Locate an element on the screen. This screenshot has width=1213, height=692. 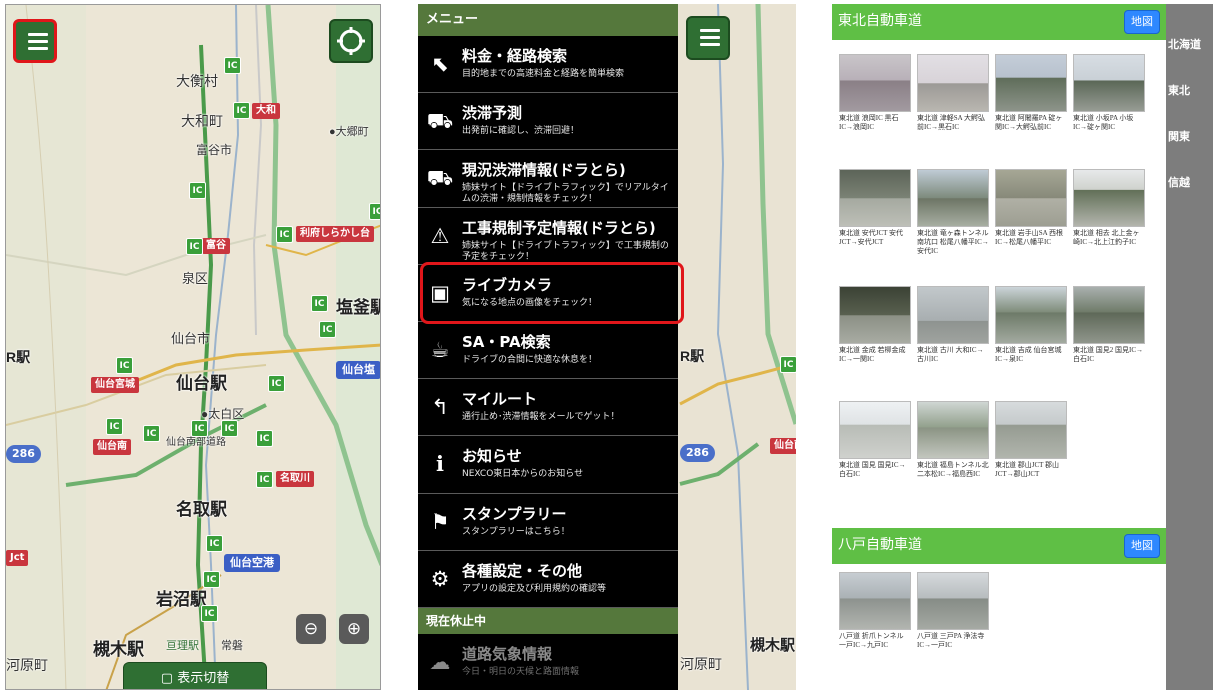
section-header-tohoku: 東北自動車道 地図 is located at coordinates (999, 22).